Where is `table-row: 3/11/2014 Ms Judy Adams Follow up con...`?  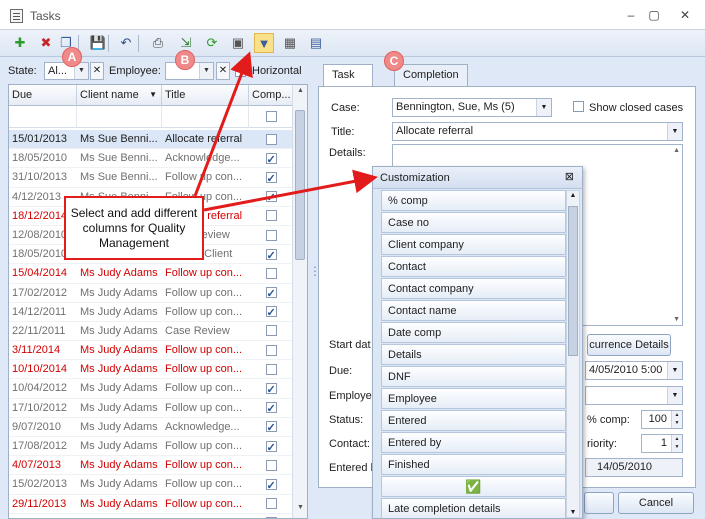
table-row: 3/11/2014 Ms Judy Adams Follow up con... is located at coordinates (151, 351).